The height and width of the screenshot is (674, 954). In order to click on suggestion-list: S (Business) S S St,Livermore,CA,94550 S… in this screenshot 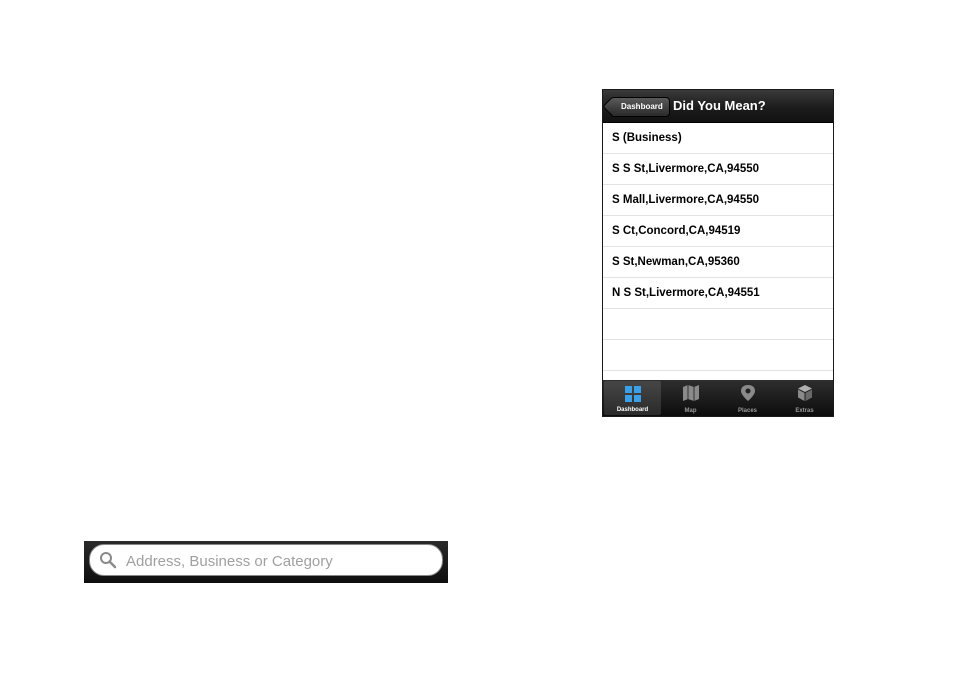, I will do `click(718, 247)`.